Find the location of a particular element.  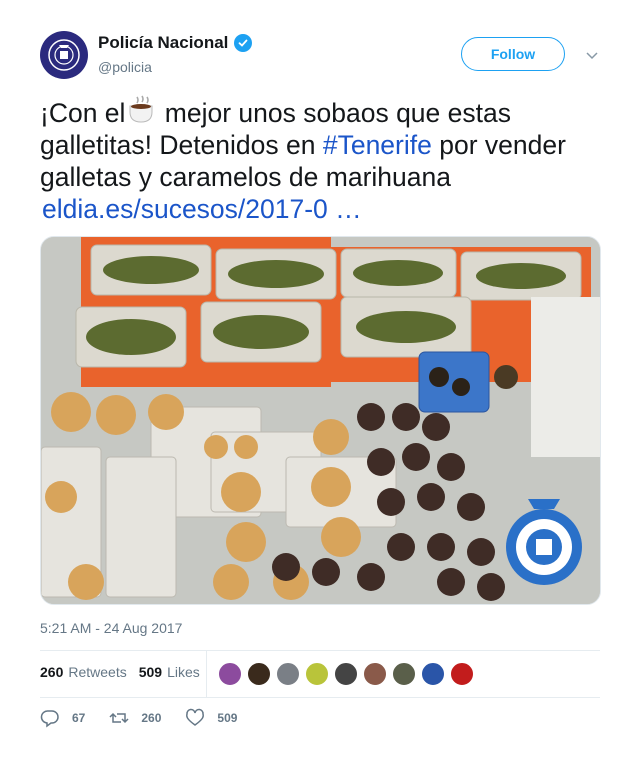

display-name: Policía Nacional is located at coordinates (175, 43).